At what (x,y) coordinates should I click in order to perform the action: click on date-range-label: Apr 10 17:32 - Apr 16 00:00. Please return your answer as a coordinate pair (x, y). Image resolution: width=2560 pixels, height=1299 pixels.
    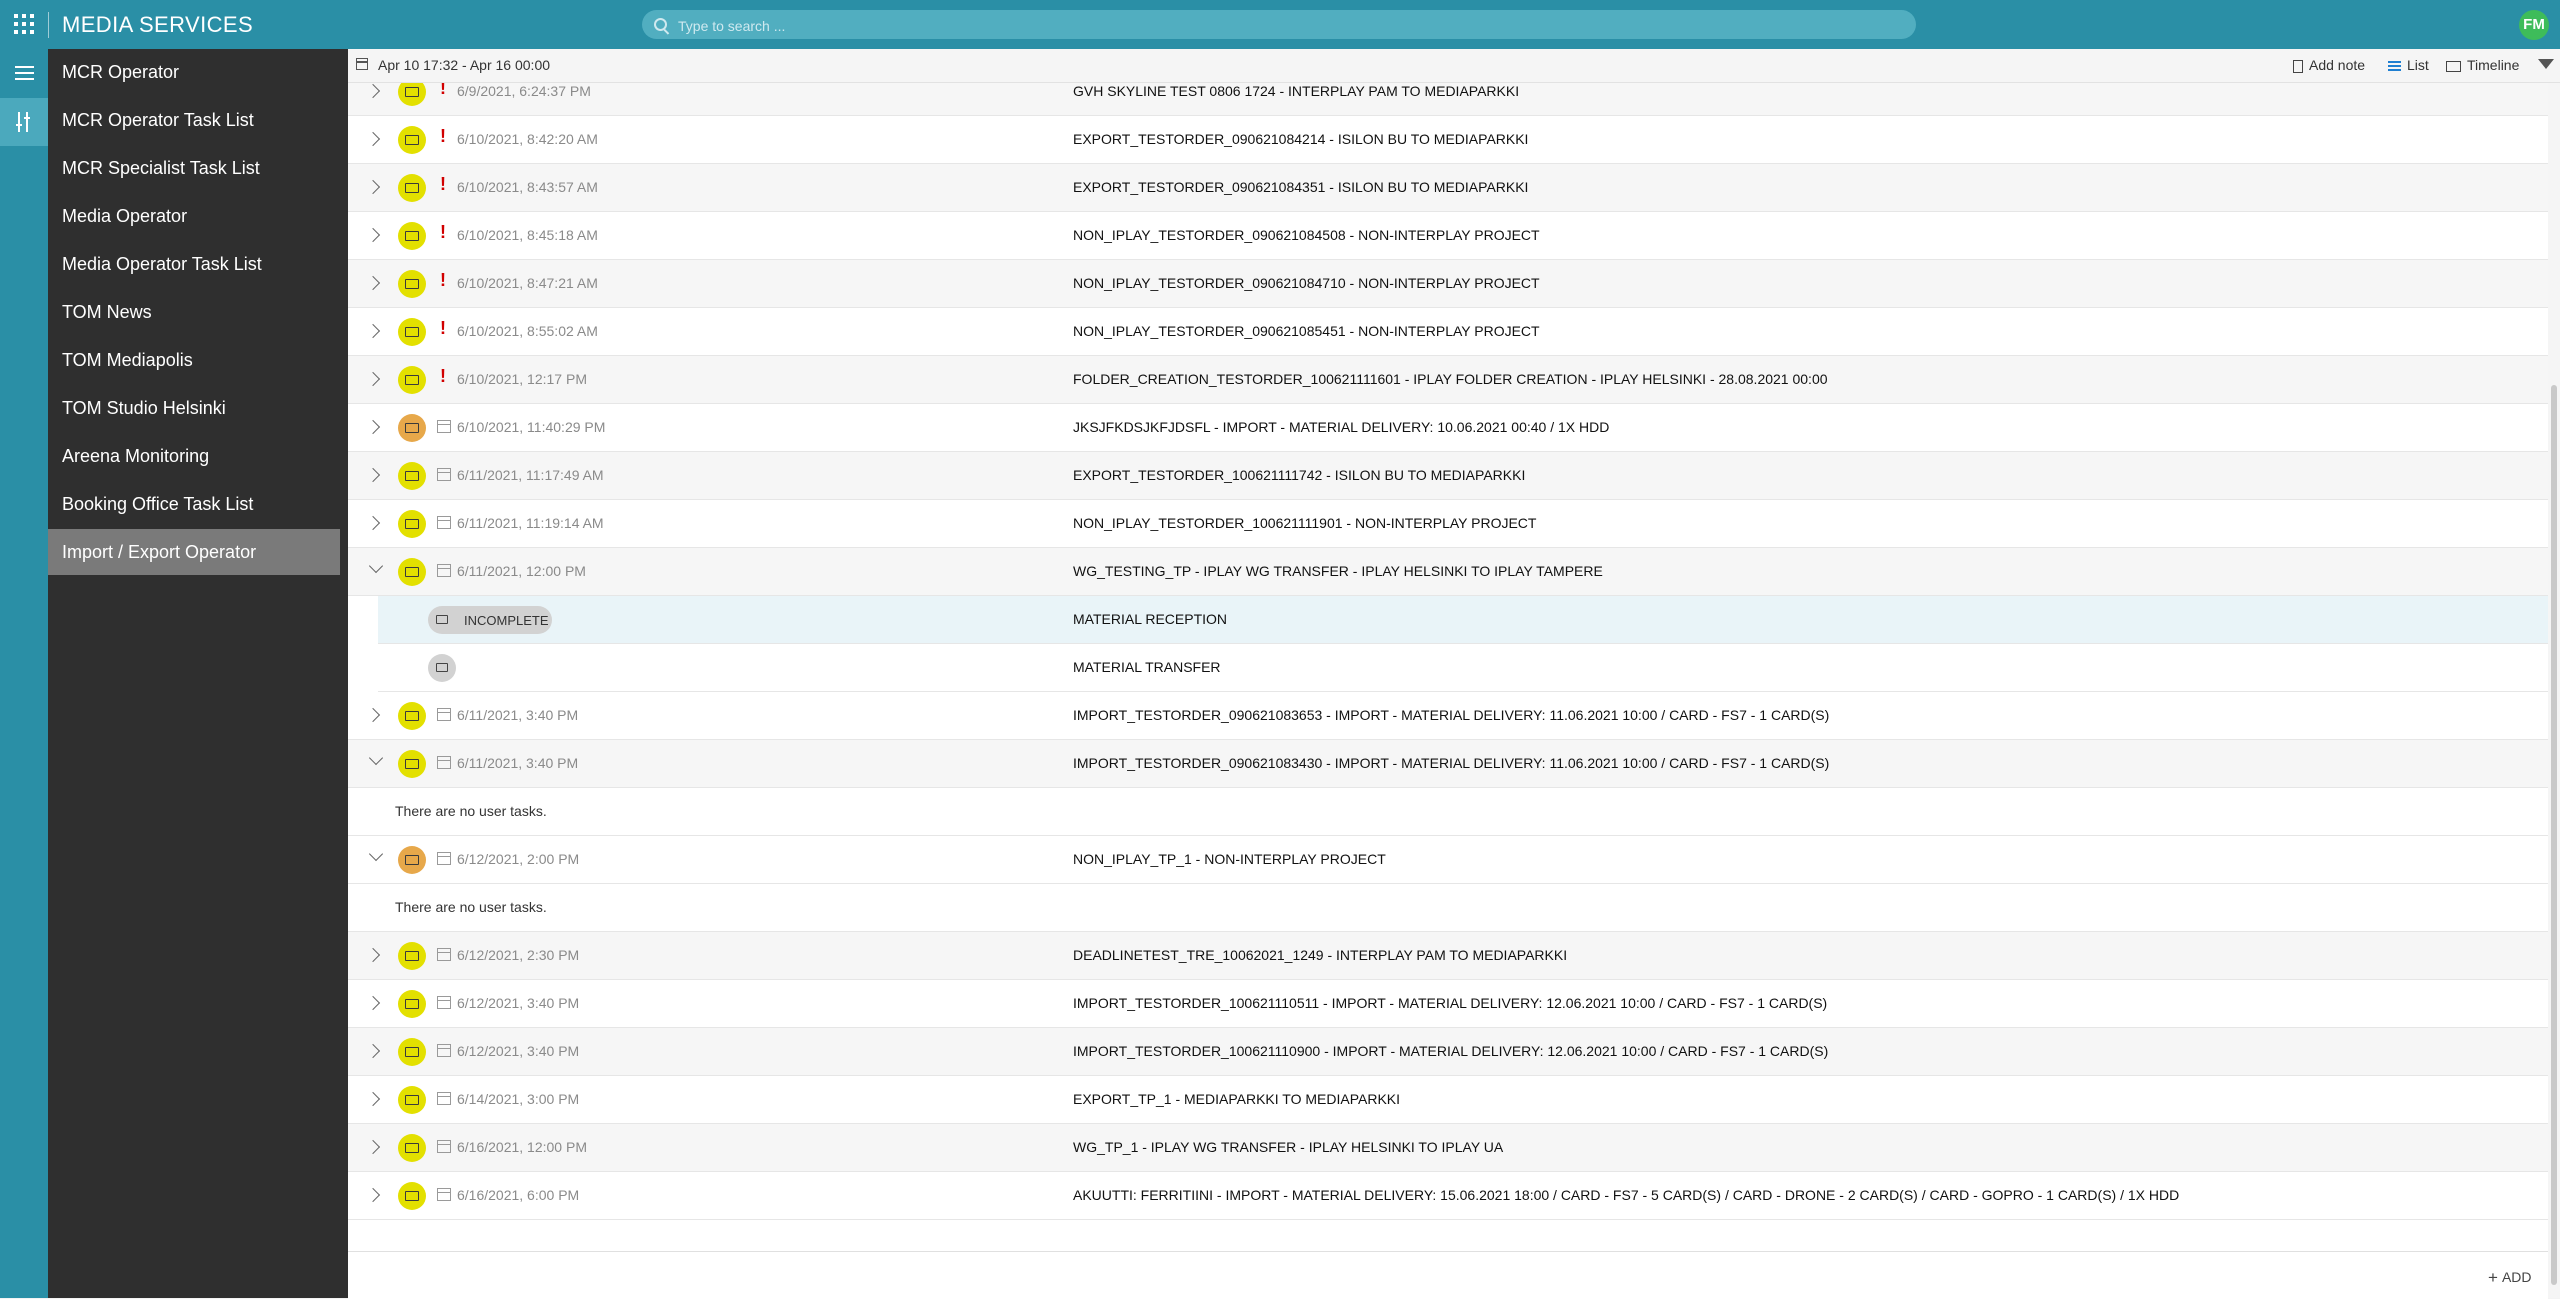
    Looking at the image, I should click on (464, 65).